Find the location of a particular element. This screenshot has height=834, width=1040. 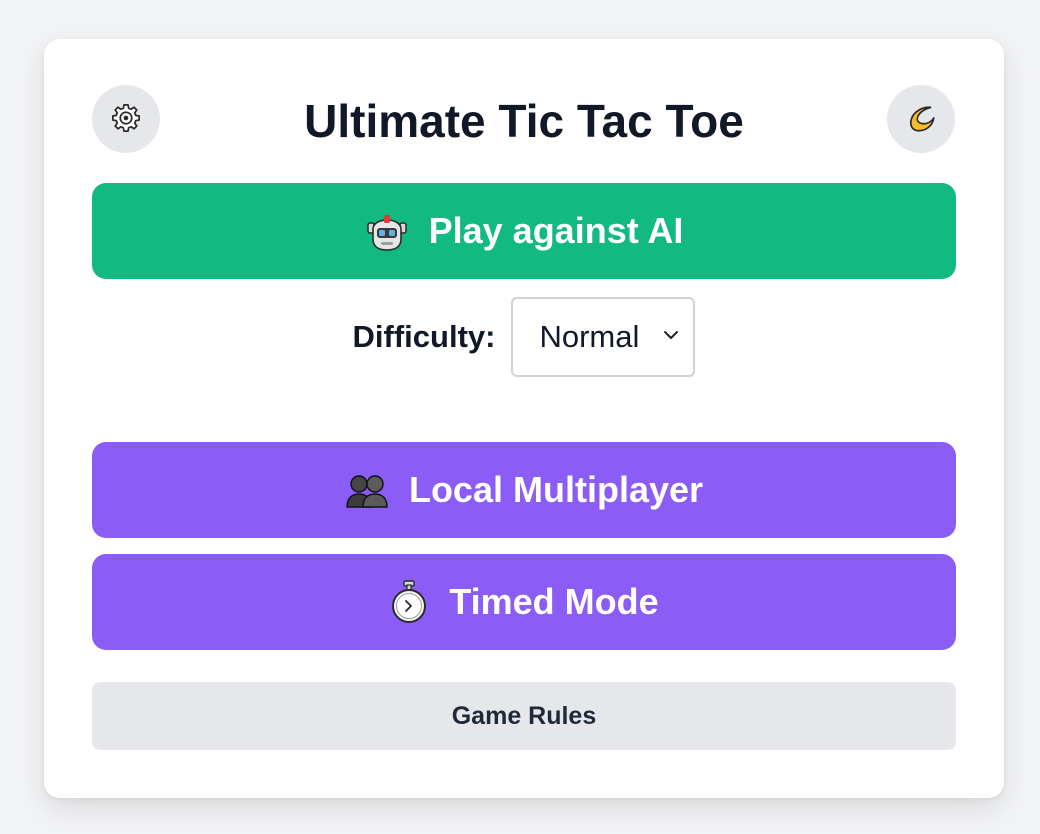

difficulty-row: Difficulty: Normal is located at coordinates (524, 337).